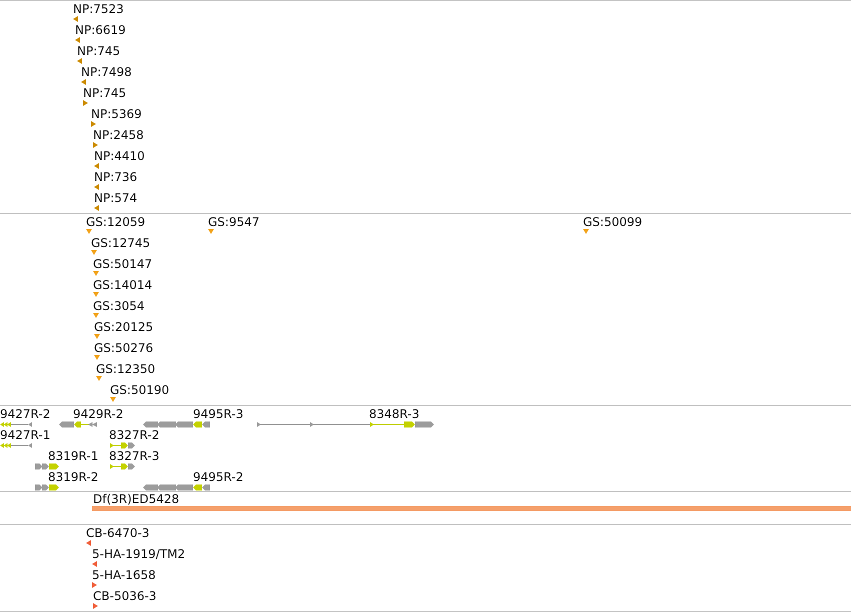 This screenshot has height=612, width=851. Describe the element at coordinates (100, 30) in the screenshot. I see `feature-label: NP:6619` at that location.